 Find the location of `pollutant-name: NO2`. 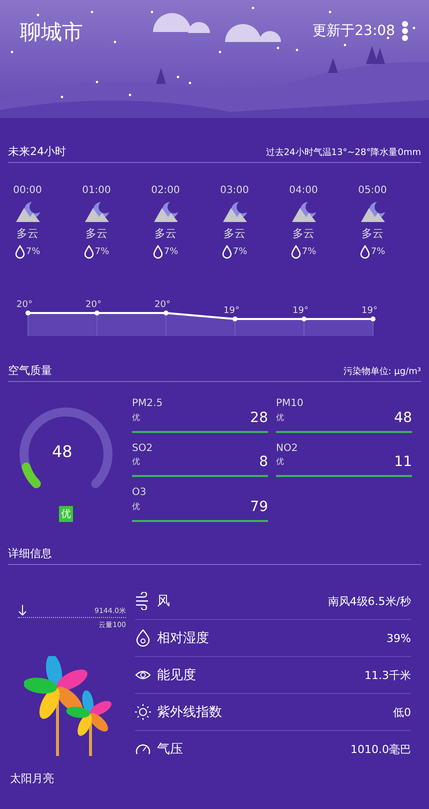

pollutant-name: NO2 is located at coordinates (287, 449).